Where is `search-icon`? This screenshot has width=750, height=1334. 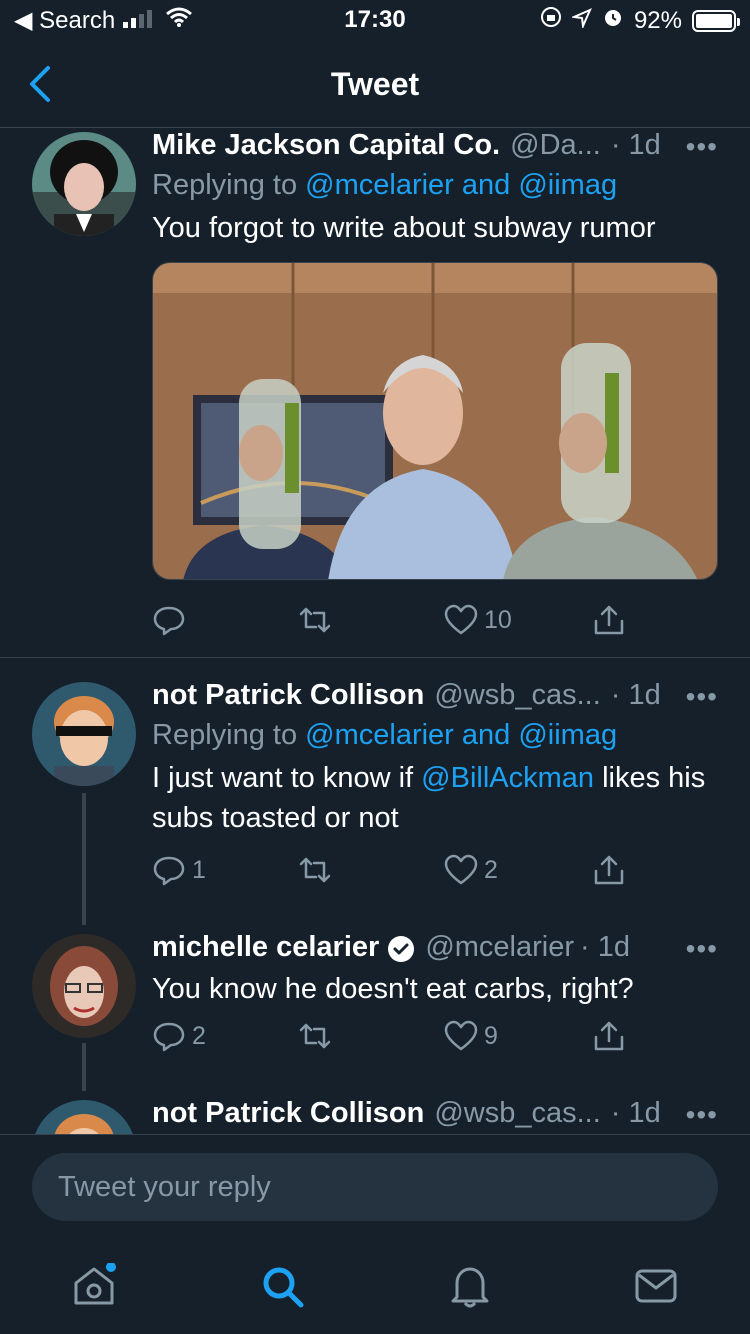
search-icon is located at coordinates (283, 1287).